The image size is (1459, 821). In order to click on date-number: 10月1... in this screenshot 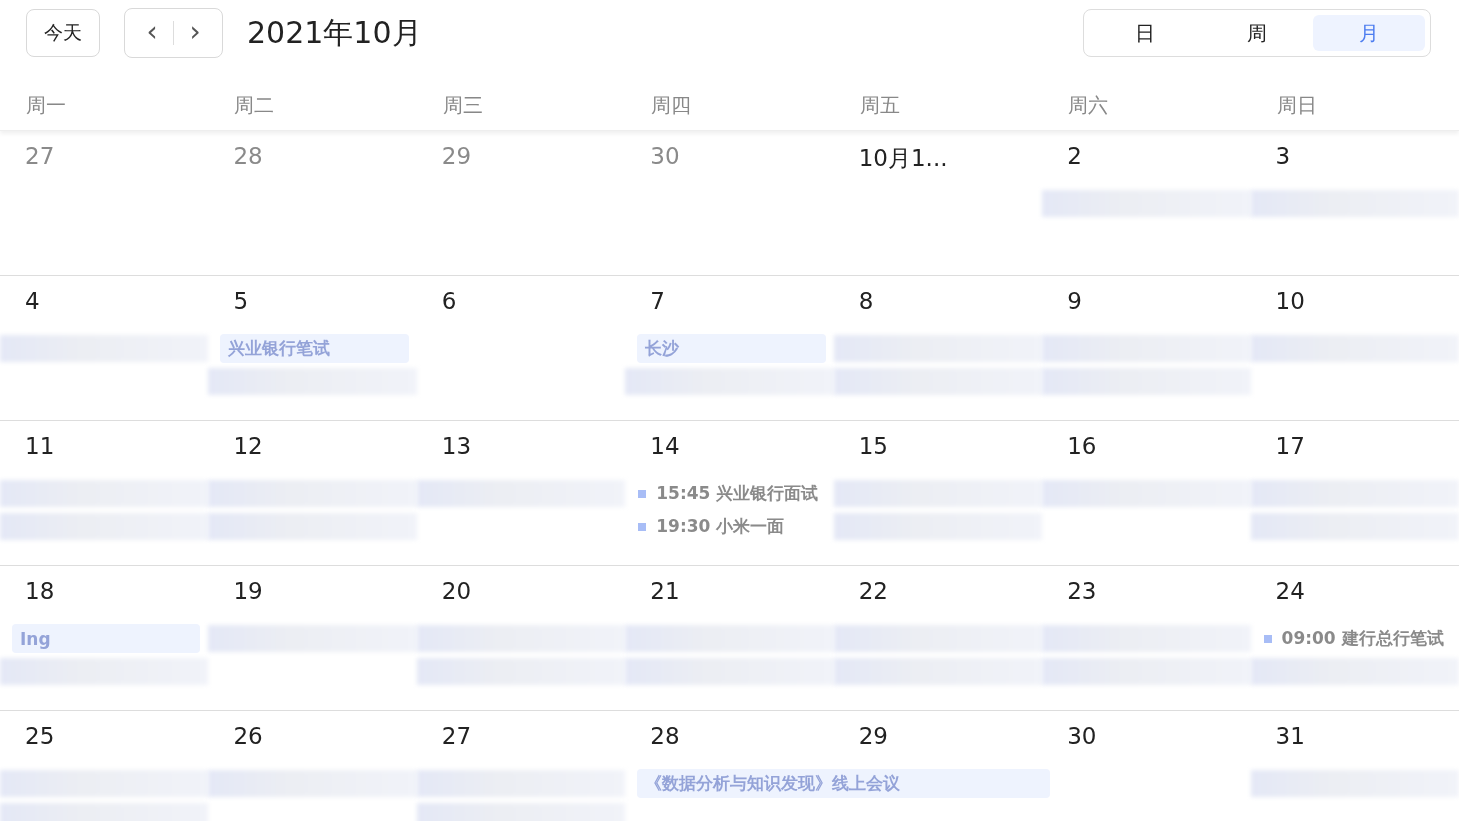, I will do `click(890, 165)`.